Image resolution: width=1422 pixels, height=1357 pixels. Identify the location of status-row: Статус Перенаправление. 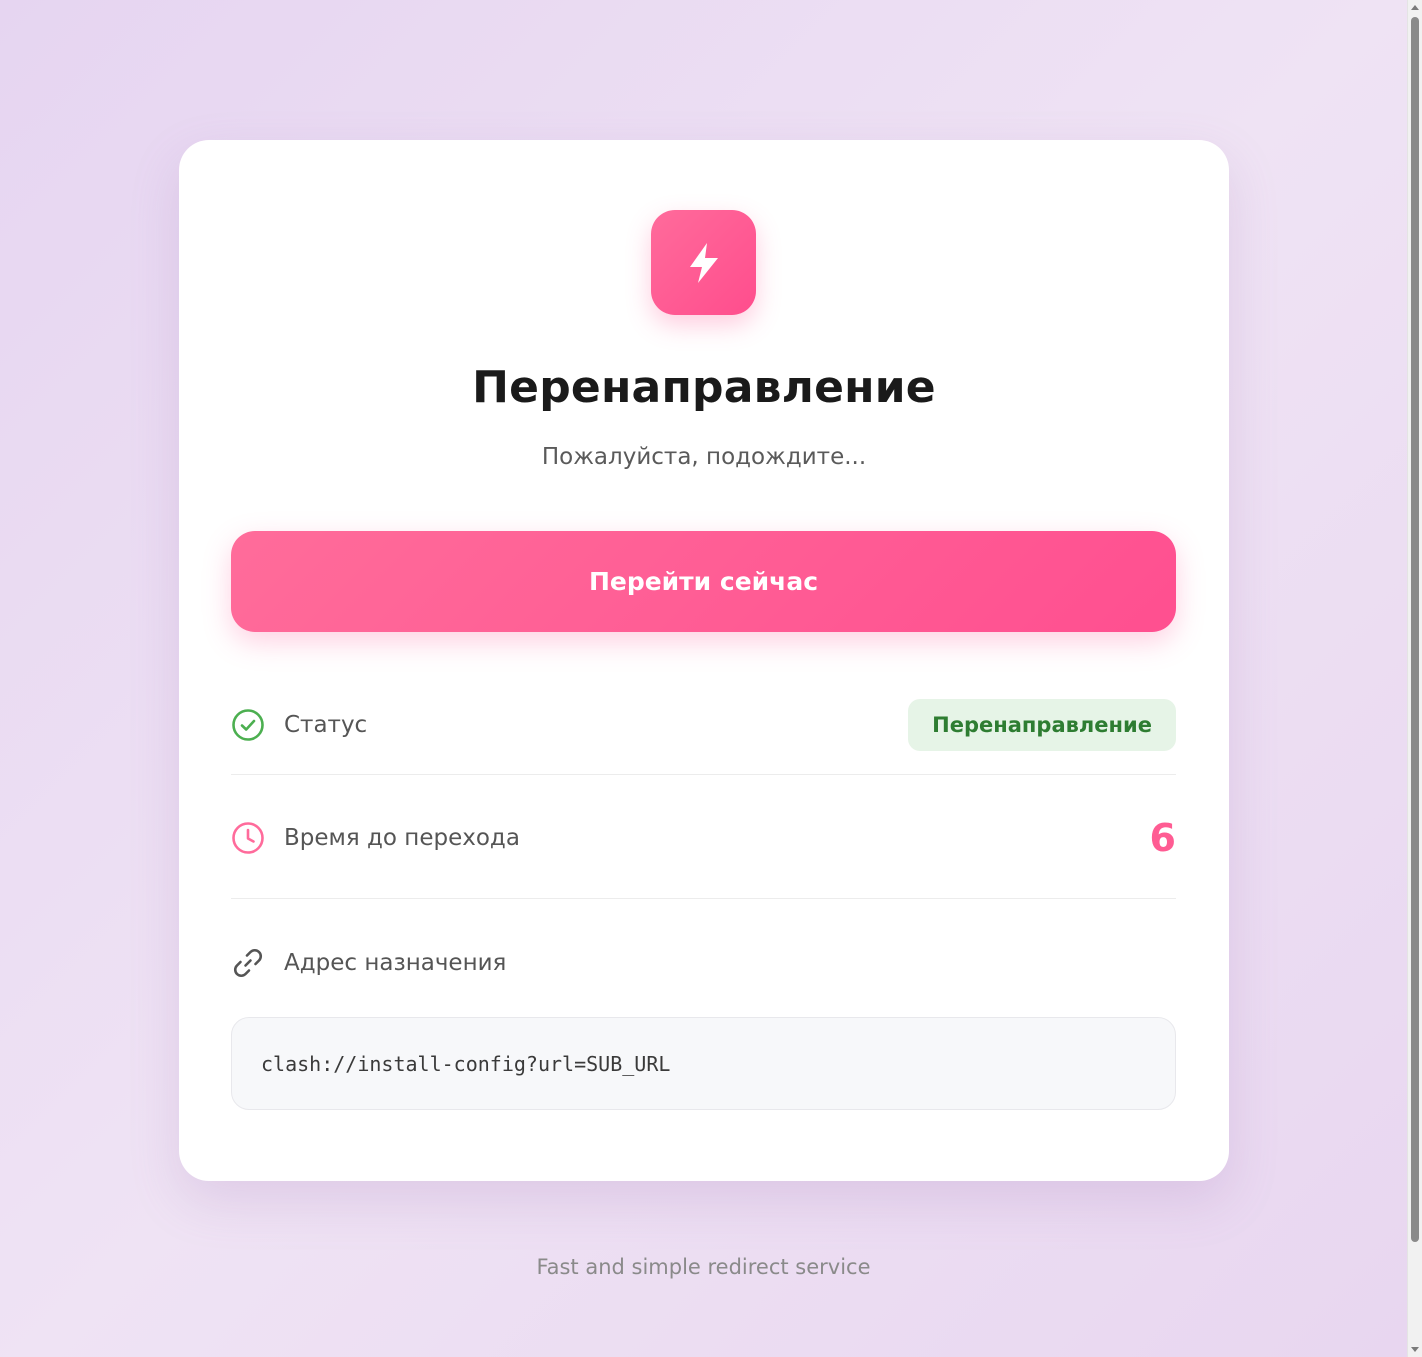
(703, 725).